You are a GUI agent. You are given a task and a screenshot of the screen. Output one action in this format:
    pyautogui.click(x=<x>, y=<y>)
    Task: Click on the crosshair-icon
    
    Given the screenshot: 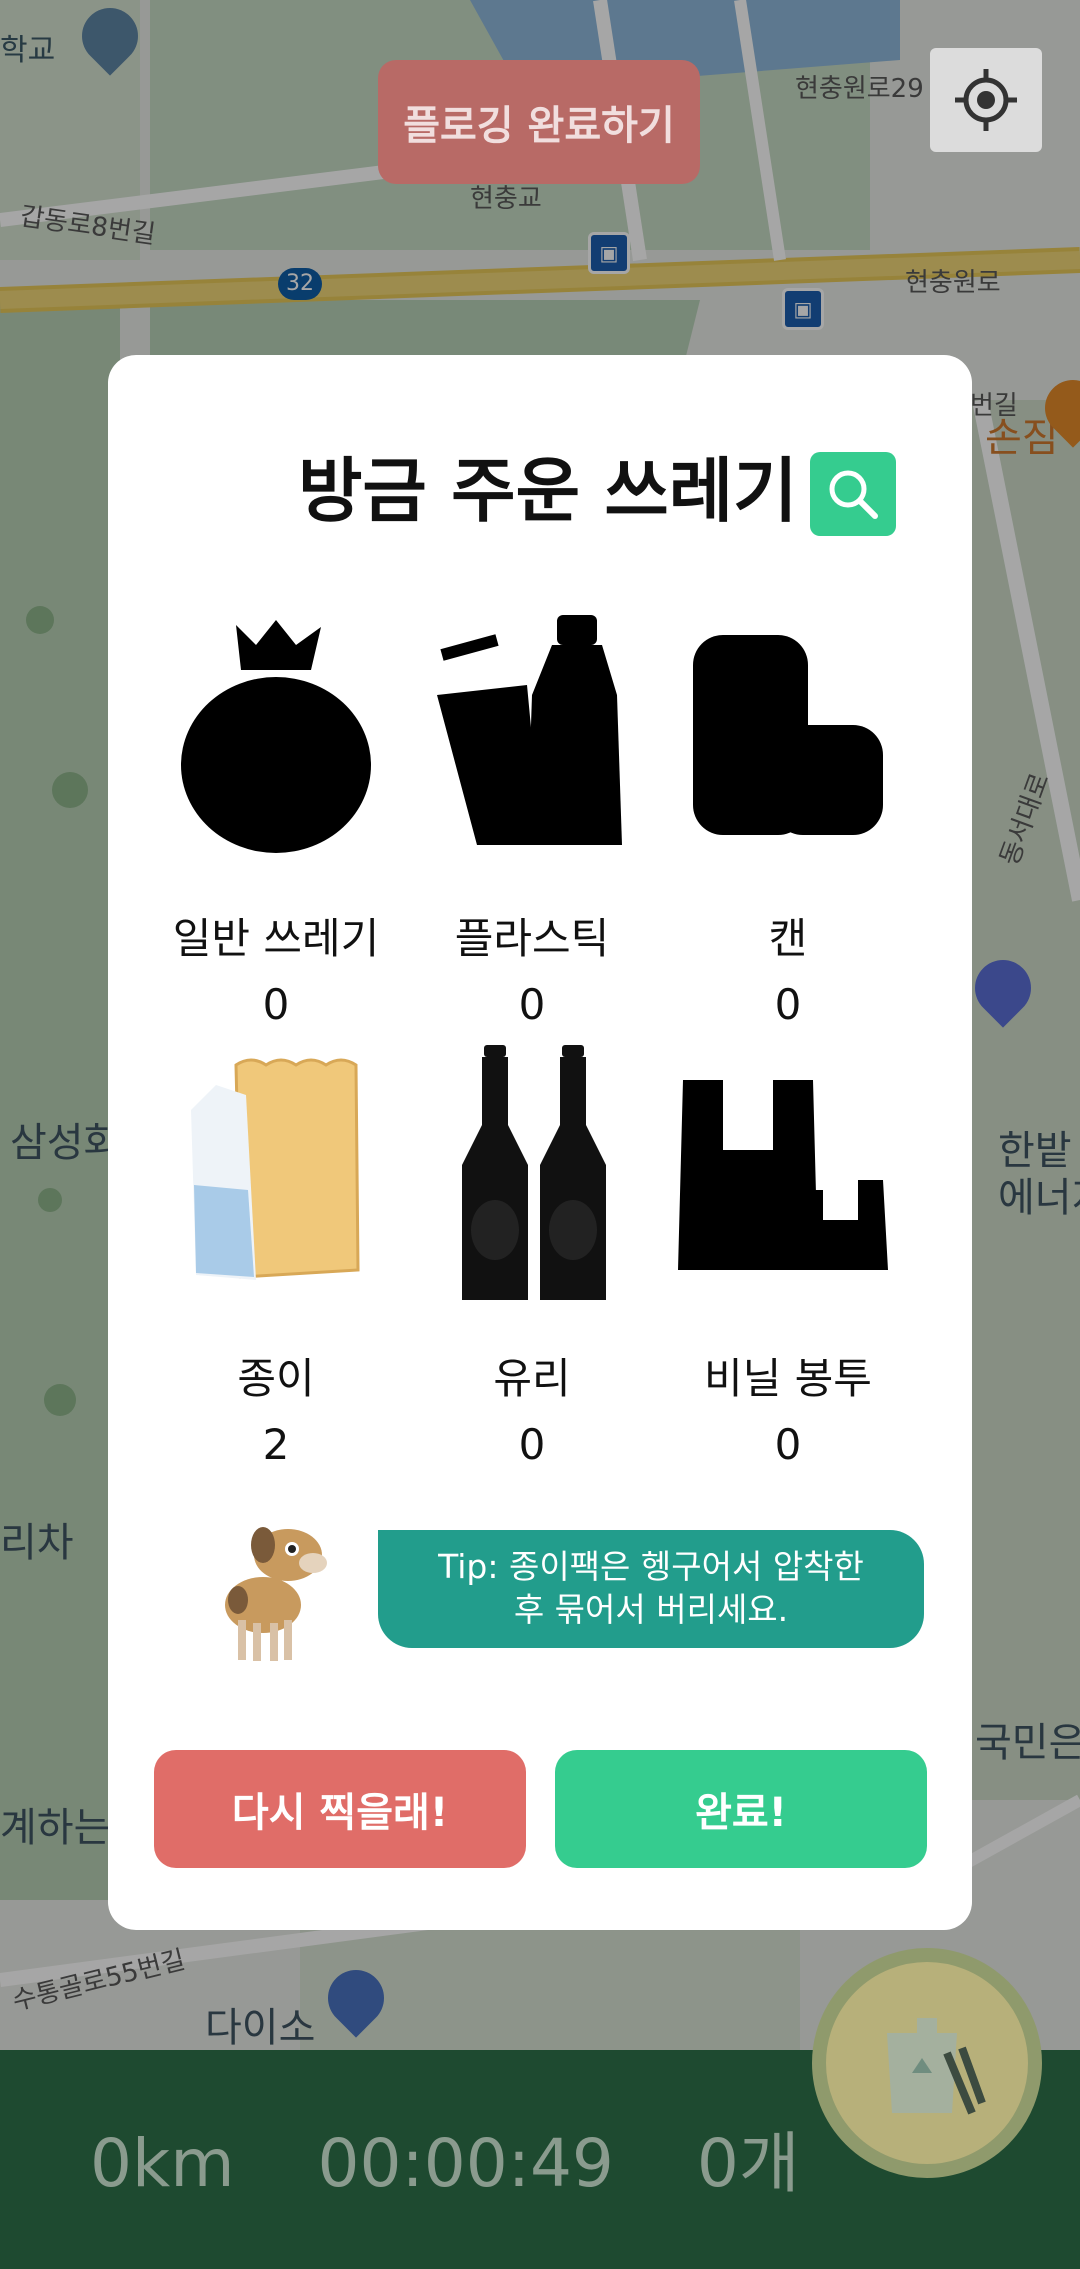 What is the action you would take?
    pyautogui.click(x=986, y=100)
    